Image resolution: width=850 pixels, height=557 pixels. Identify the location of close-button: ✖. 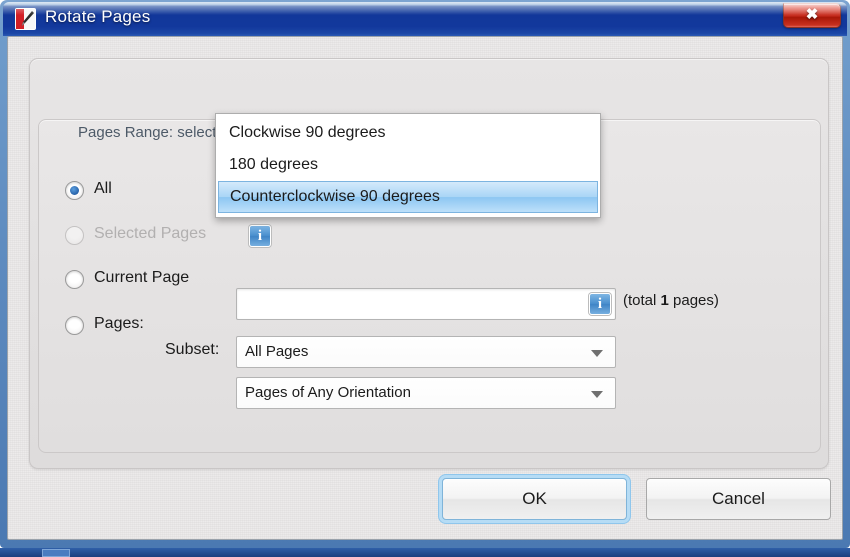
(812, 15).